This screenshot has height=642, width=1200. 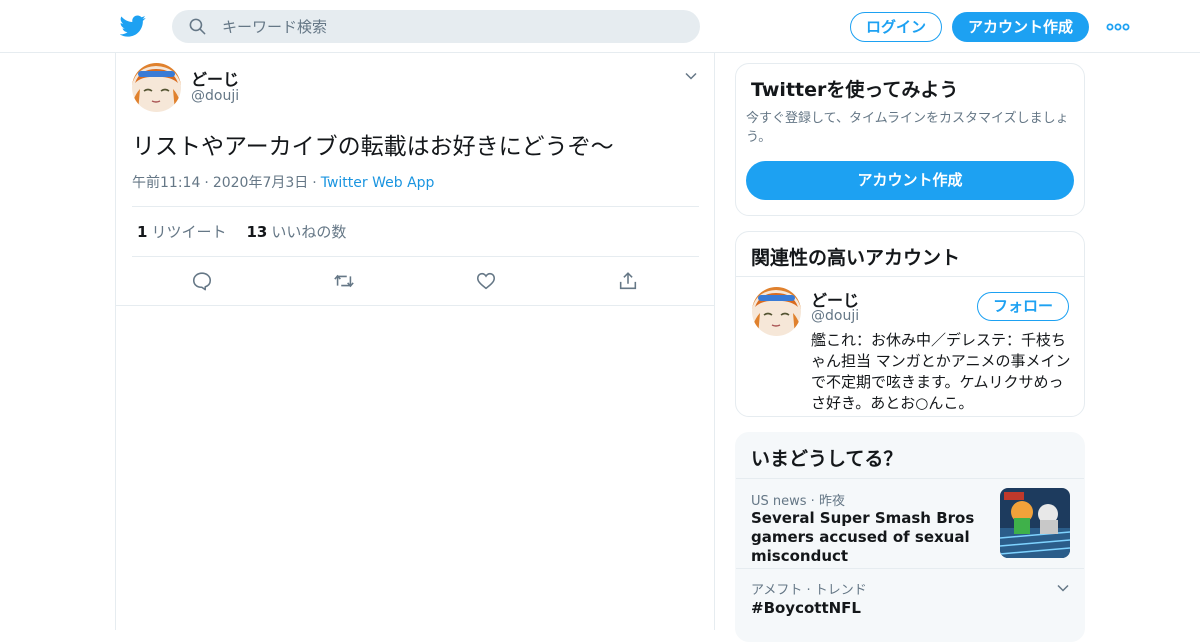 What do you see at coordinates (907, 128) in the screenshot?
I see `signup-card-subtitle: 今すぐ登録して、タイムラインをカスタマイズしましょう。` at bounding box center [907, 128].